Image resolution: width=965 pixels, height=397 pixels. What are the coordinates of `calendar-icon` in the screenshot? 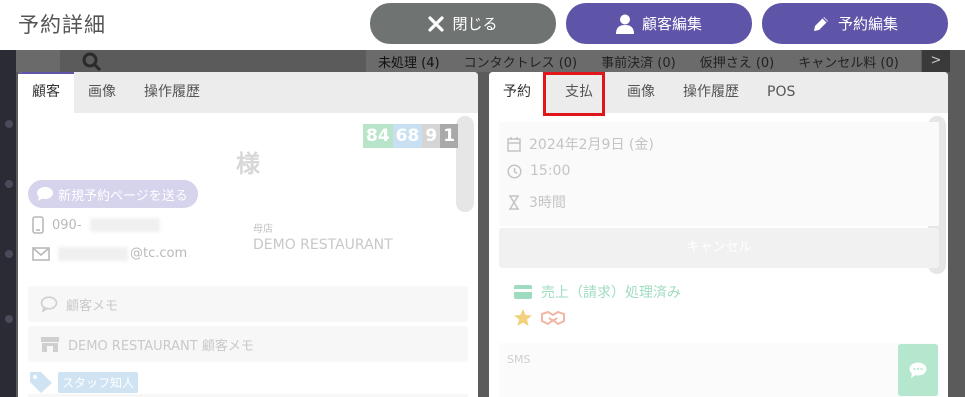 It's located at (514, 144).